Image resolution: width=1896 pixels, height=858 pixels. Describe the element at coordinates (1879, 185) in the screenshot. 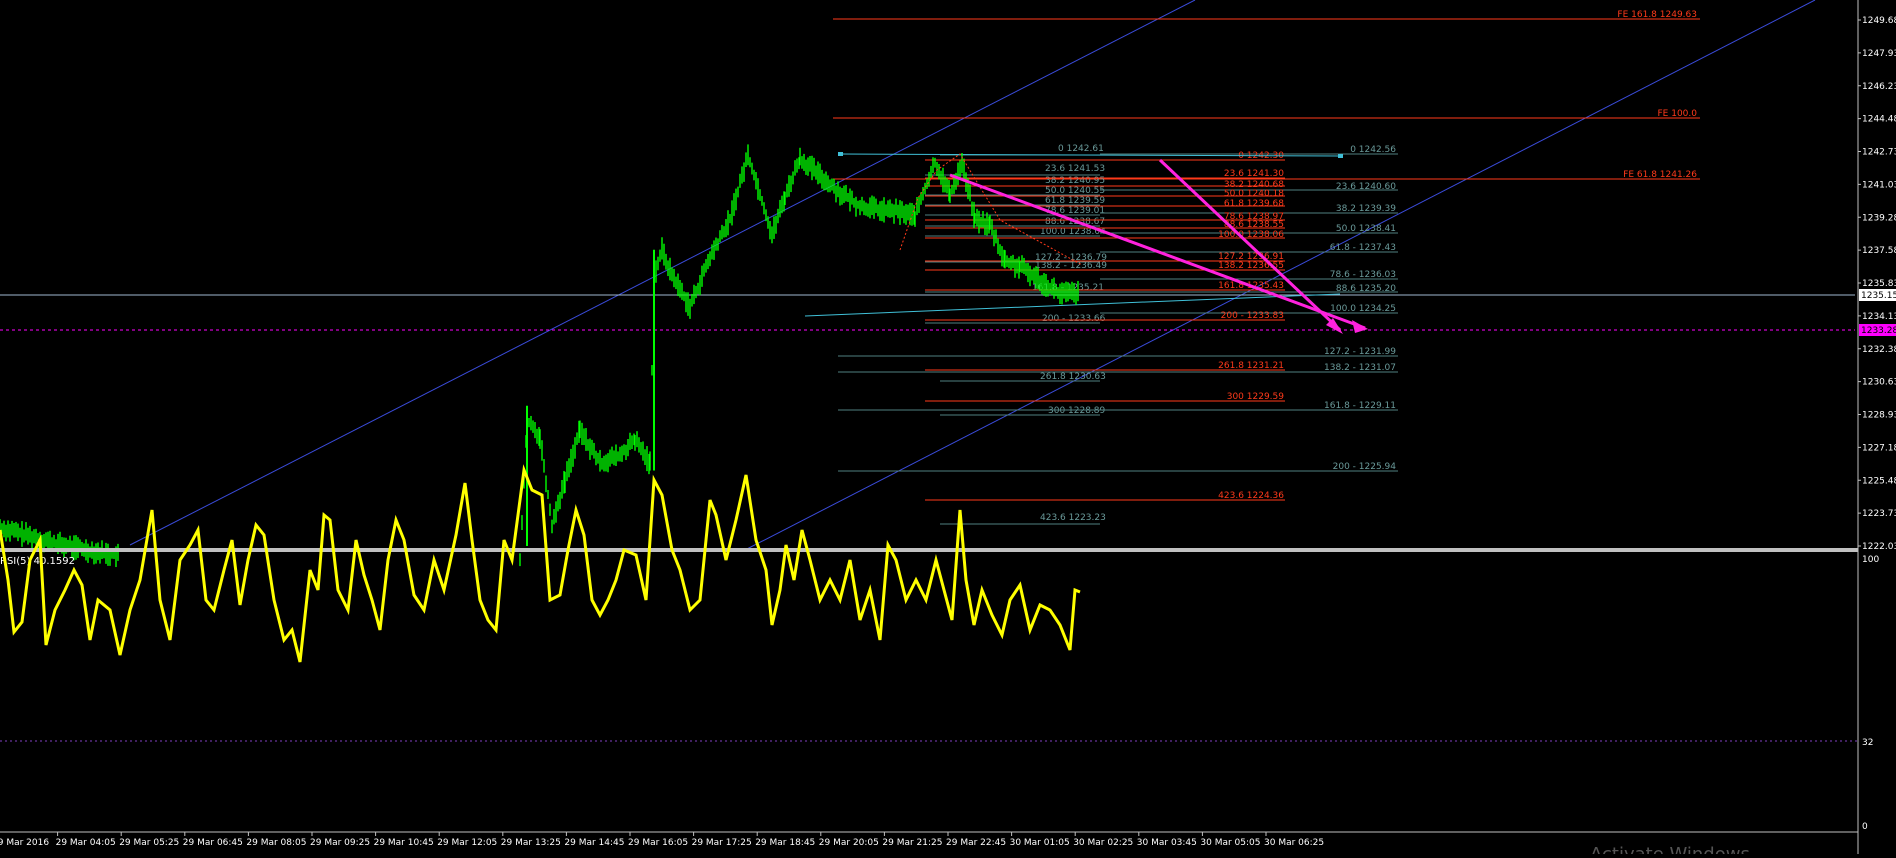

I see `price-tick-label: 1241.03` at that location.